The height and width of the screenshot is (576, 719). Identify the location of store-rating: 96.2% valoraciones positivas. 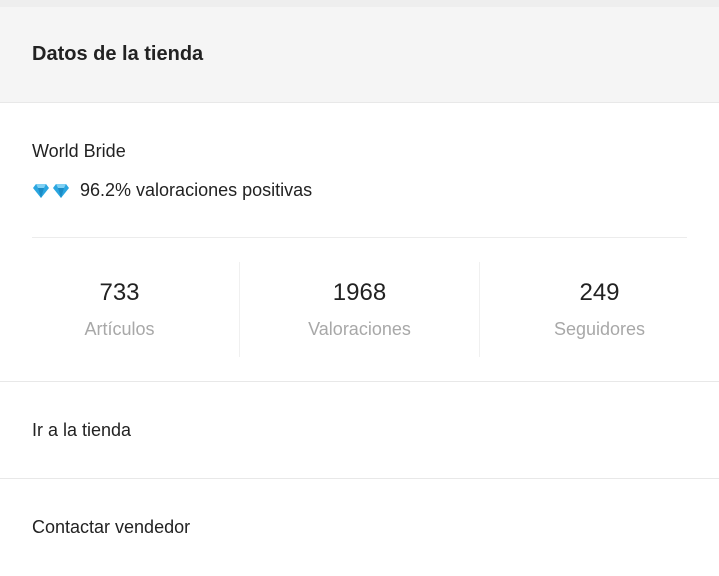
(359, 190).